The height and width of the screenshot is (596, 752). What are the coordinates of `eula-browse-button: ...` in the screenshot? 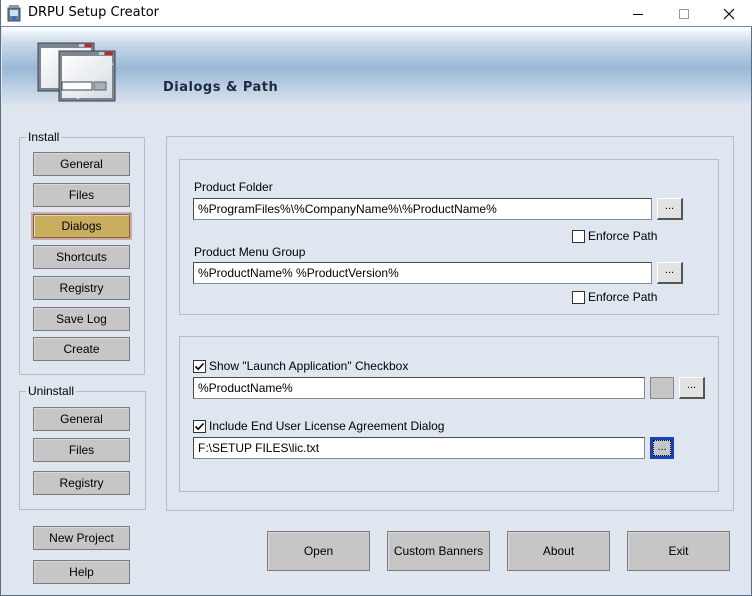 It's located at (662, 448).